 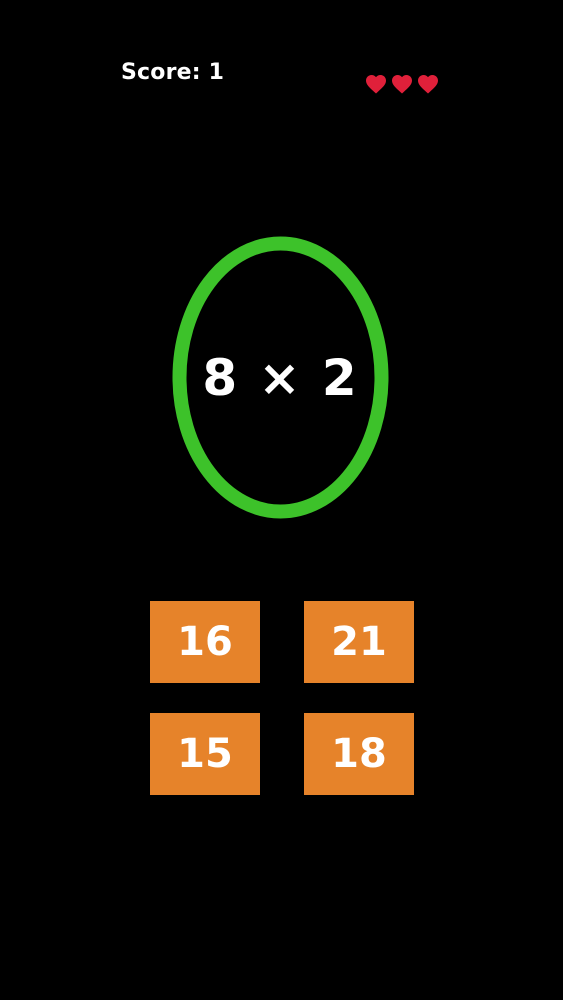 I want to click on lives-indicator, so click(x=402, y=84).